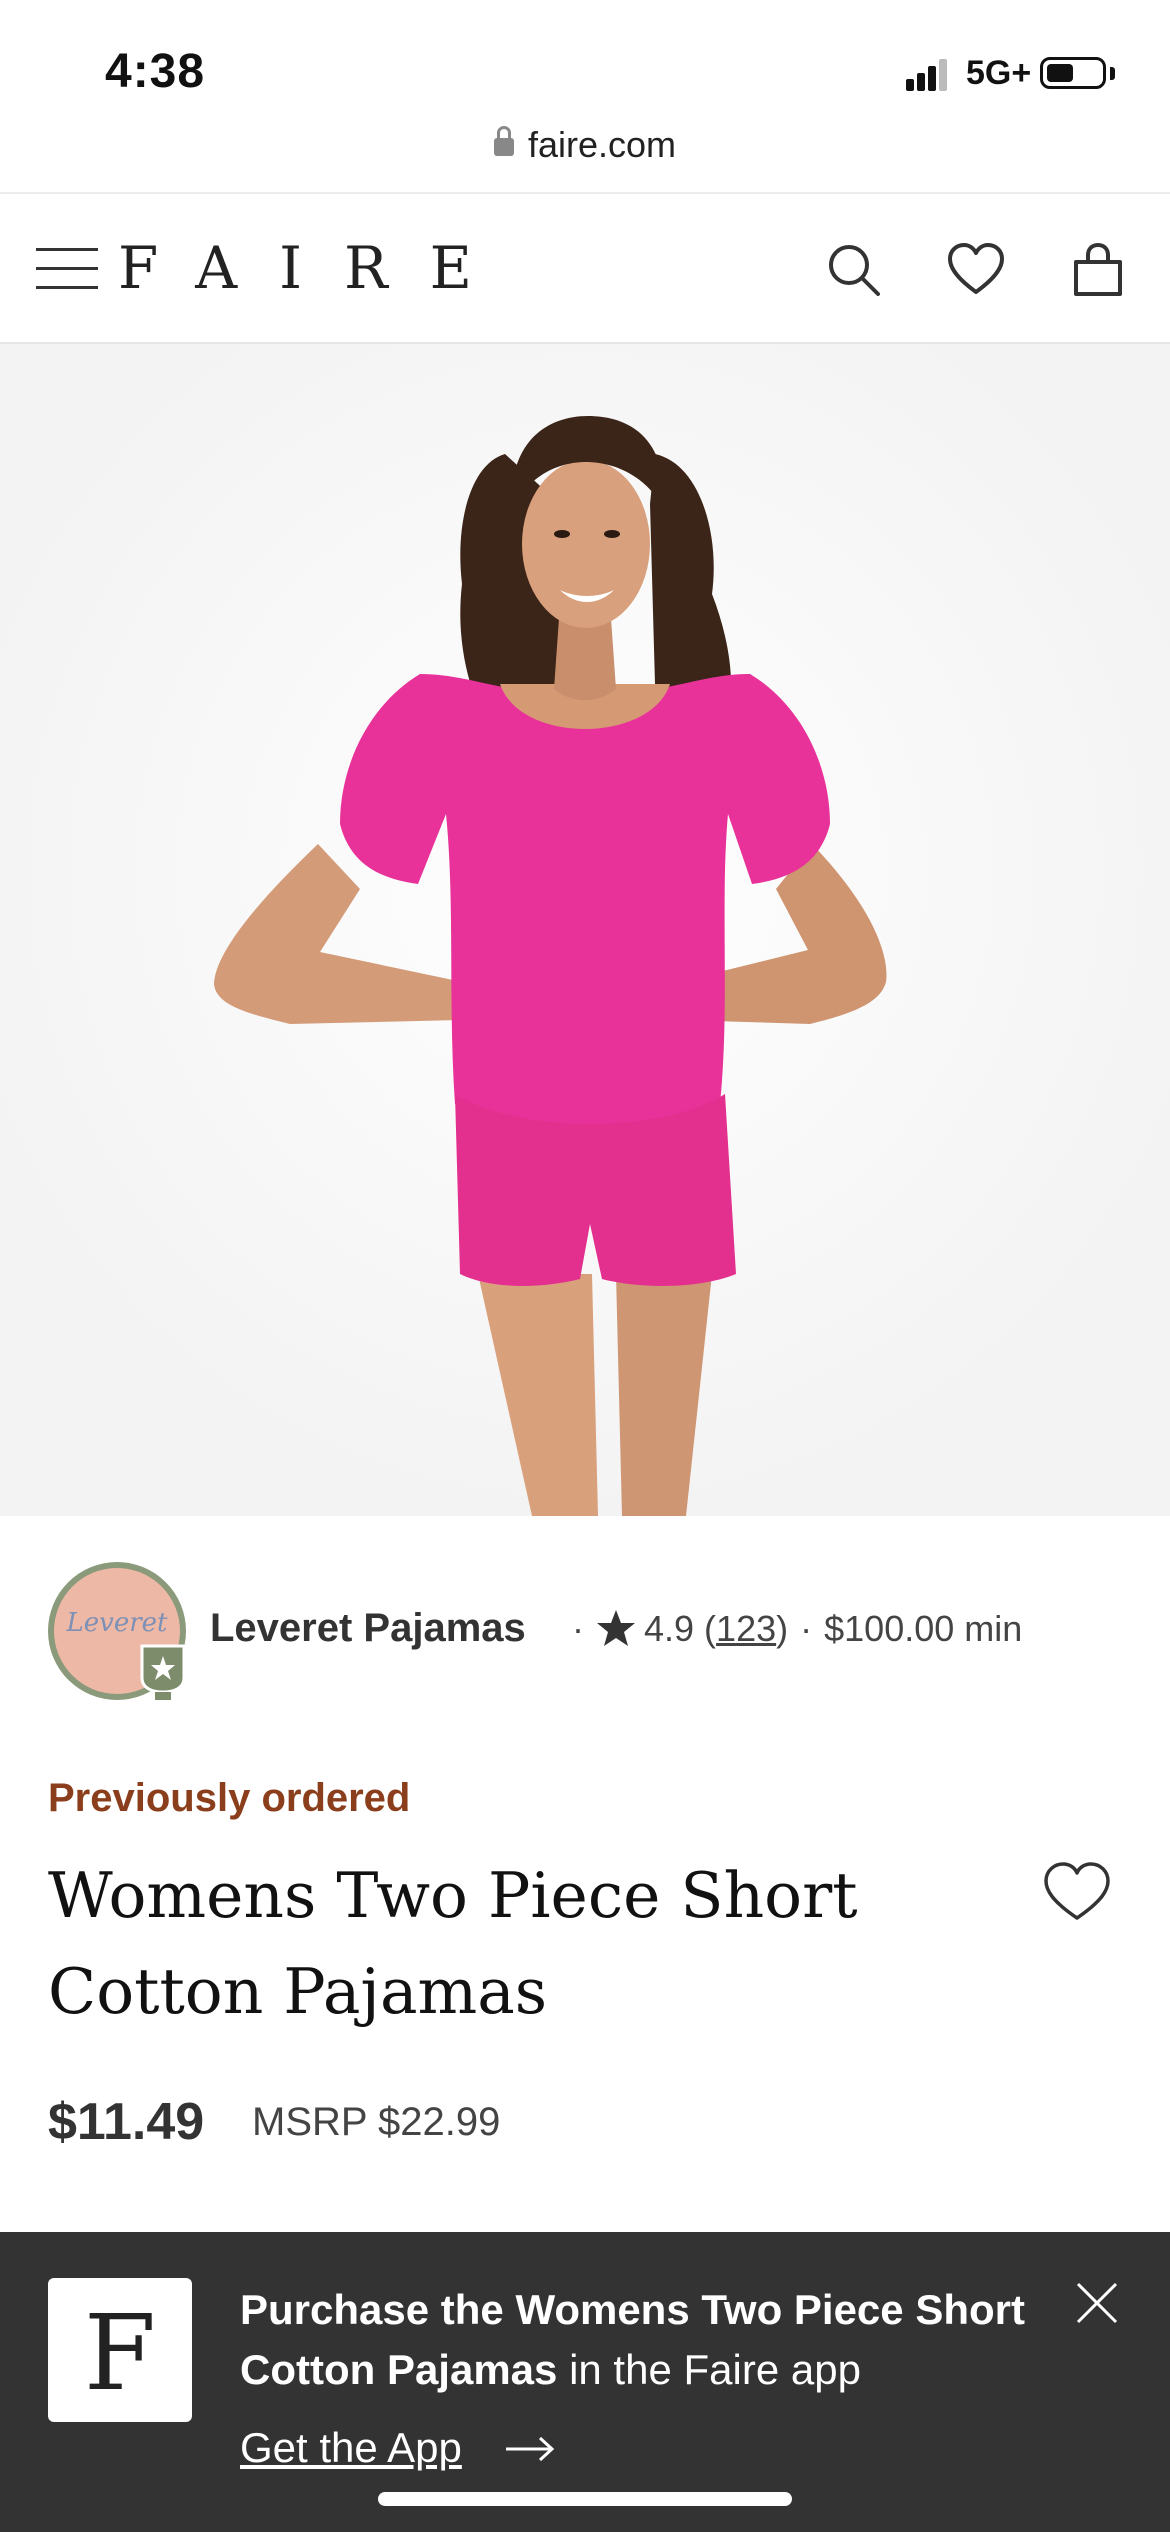 This screenshot has height=2532, width=1170. I want to click on favorite-heart-icon, so click(1077, 1891).